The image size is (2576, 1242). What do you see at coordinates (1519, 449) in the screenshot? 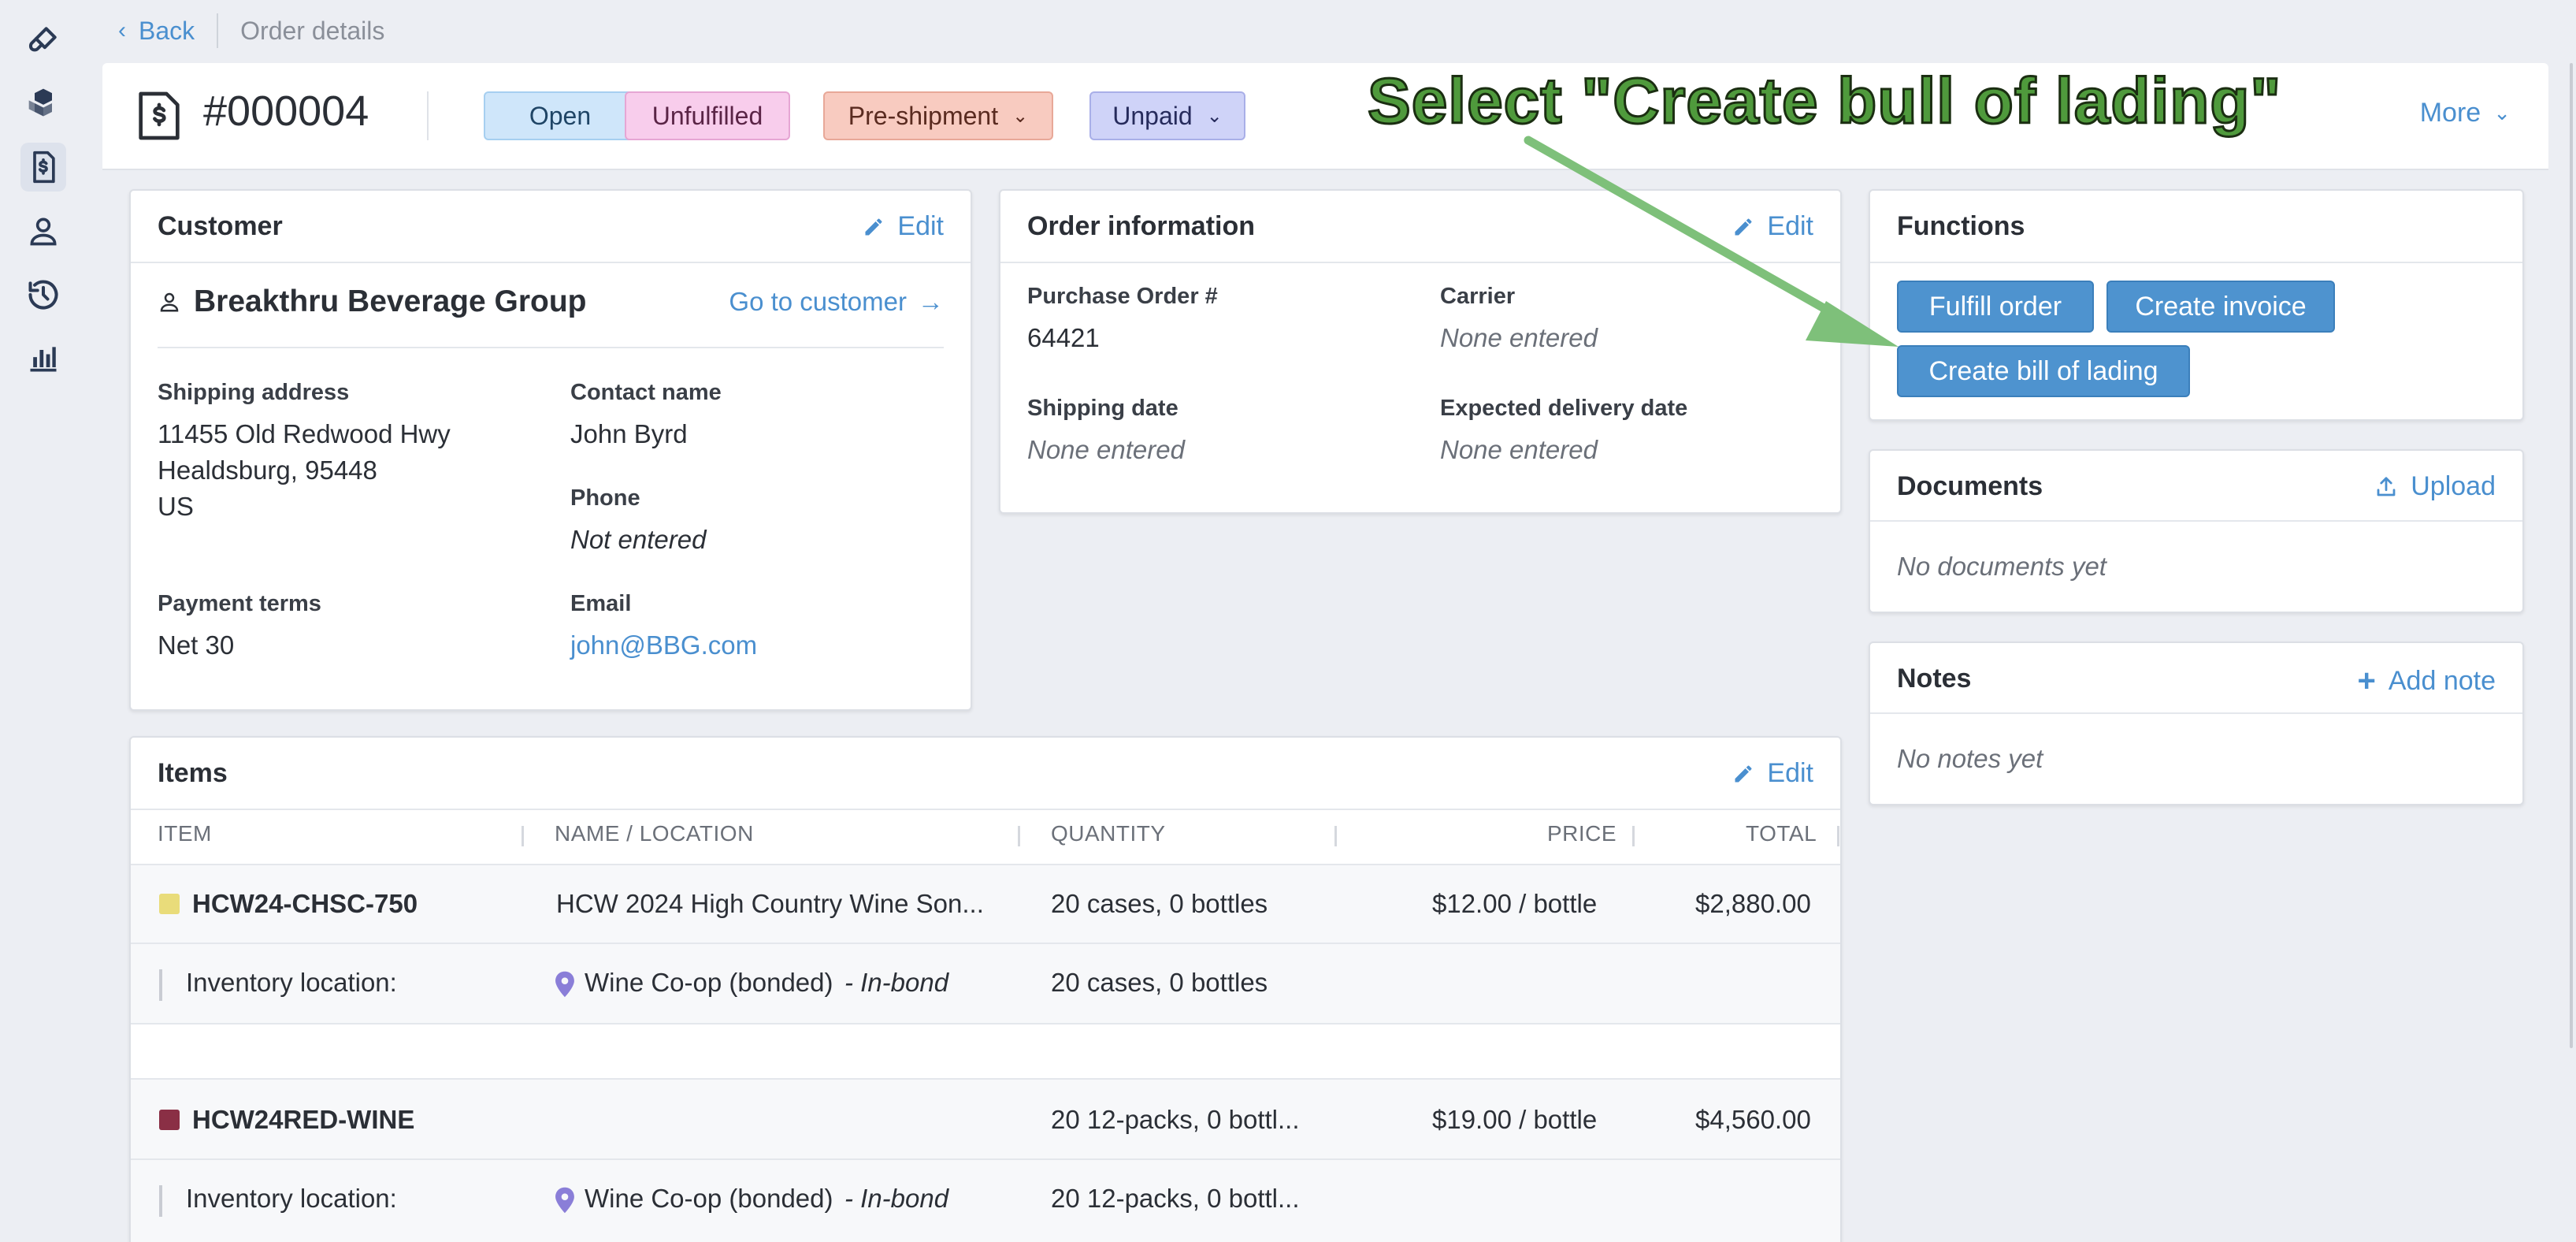
I see `delivery-date-value: None entered` at bounding box center [1519, 449].